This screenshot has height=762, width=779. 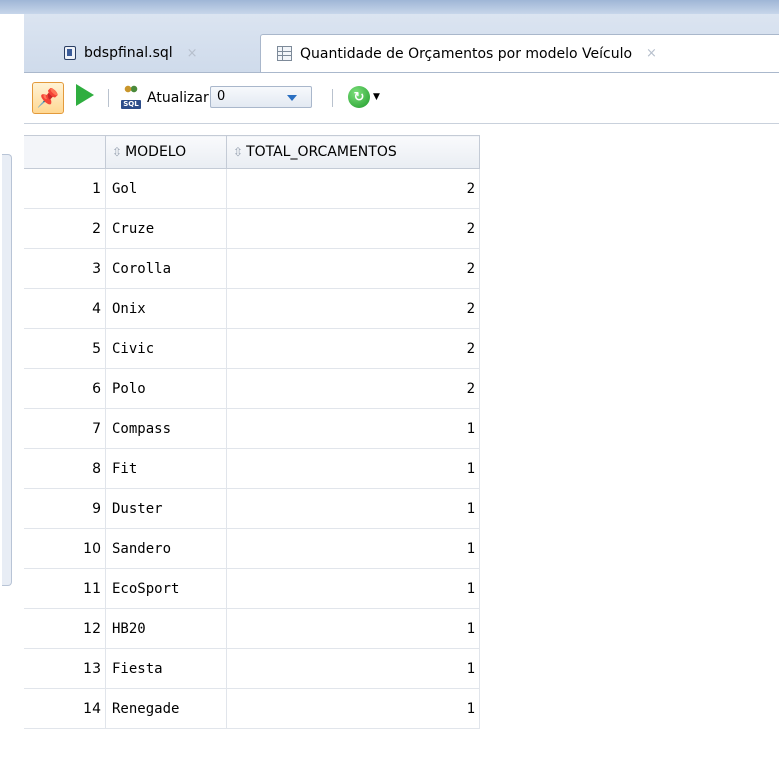 I want to click on table-row: 13 Fiesta 1, so click(x=252, y=668).